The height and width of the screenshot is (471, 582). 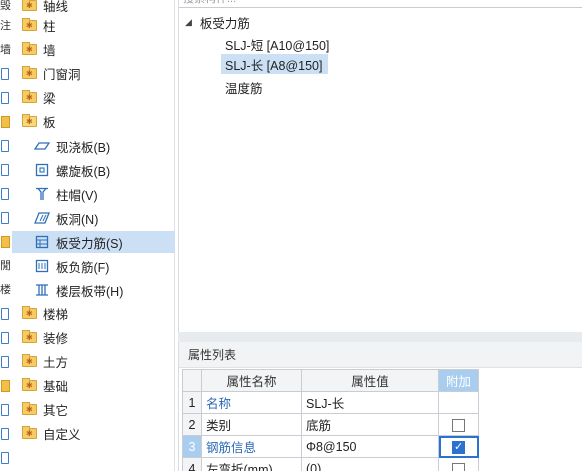 What do you see at coordinates (56, 410) in the screenshot?
I see `tree-item-label: 其它` at bounding box center [56, 410].